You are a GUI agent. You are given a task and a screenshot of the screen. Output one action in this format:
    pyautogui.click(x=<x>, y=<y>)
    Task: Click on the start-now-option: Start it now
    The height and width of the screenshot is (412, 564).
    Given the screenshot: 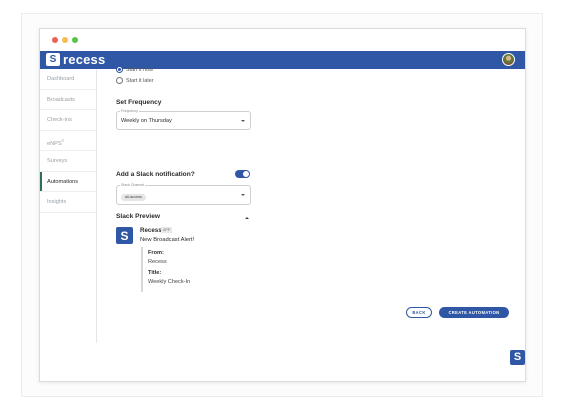 What is the action you would take?
    pyautogui.click(x=134, y=69)
    